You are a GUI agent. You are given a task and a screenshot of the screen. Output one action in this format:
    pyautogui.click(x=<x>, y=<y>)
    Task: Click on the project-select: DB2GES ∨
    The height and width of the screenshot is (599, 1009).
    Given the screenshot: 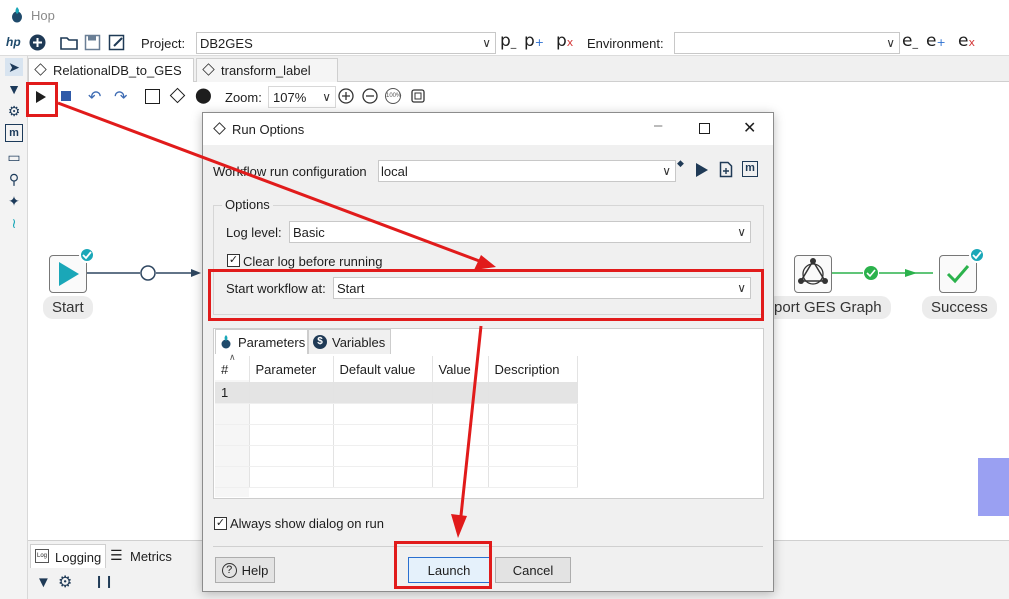 What is the action you would take?
    pyautogui.click(x=346, y=43)
    